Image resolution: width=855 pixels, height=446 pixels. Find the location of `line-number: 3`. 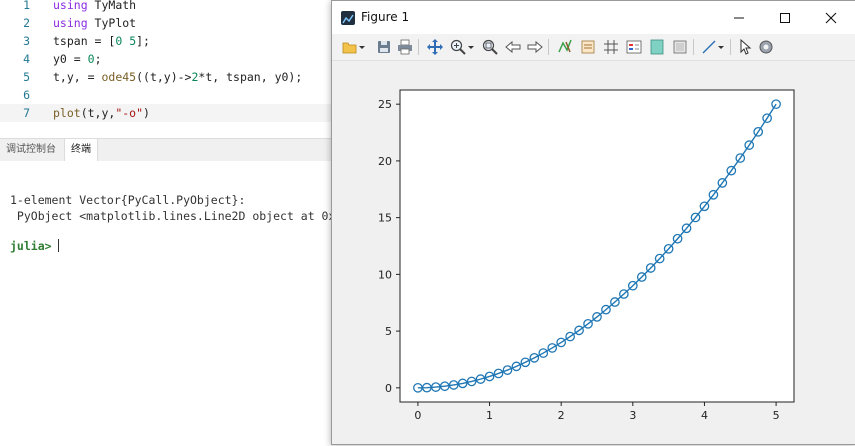

line-number: 3 is located at coordinates (26, 41).